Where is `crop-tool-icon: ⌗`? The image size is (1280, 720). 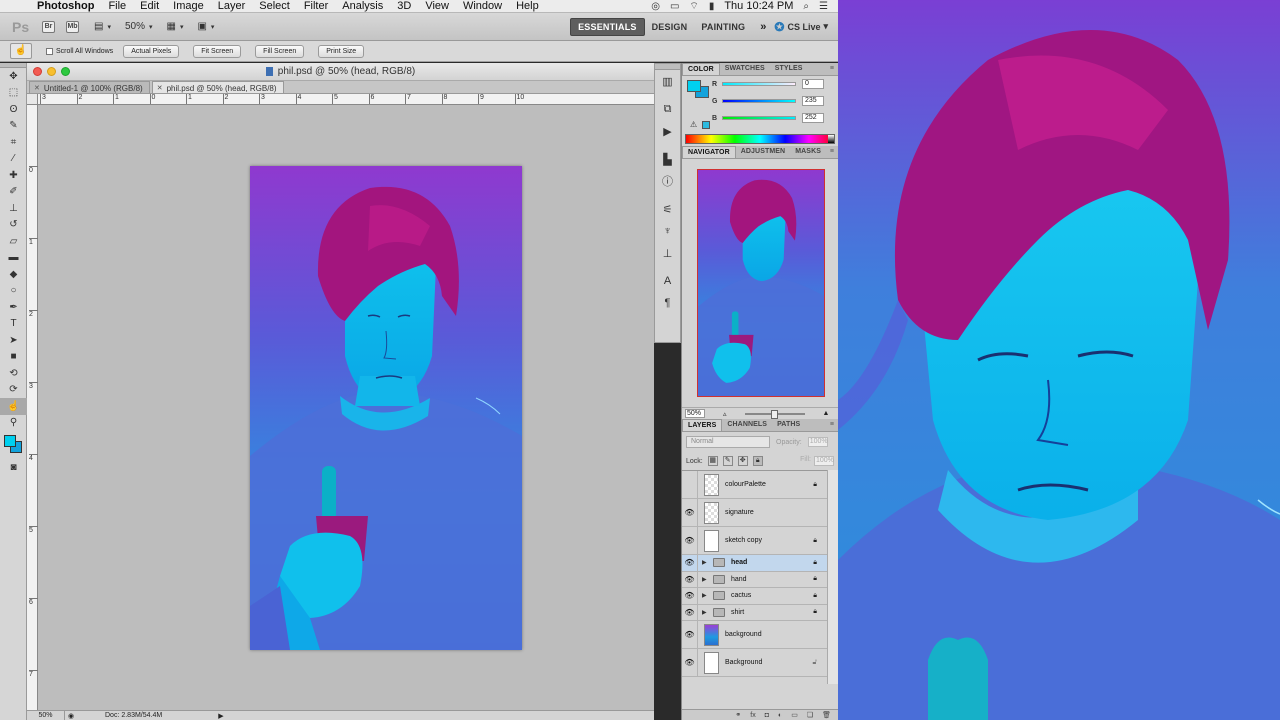
crop-tool-icon: ⌗ is located at coordinates (13, 142).